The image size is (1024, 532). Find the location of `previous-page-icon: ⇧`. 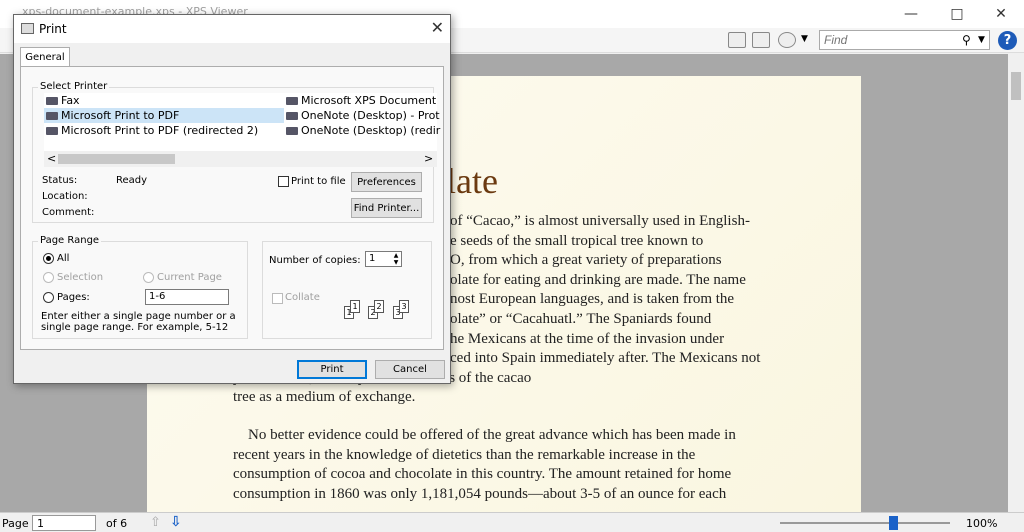

previous-page-icon: ⇧ is located at coordinates (155, 522).